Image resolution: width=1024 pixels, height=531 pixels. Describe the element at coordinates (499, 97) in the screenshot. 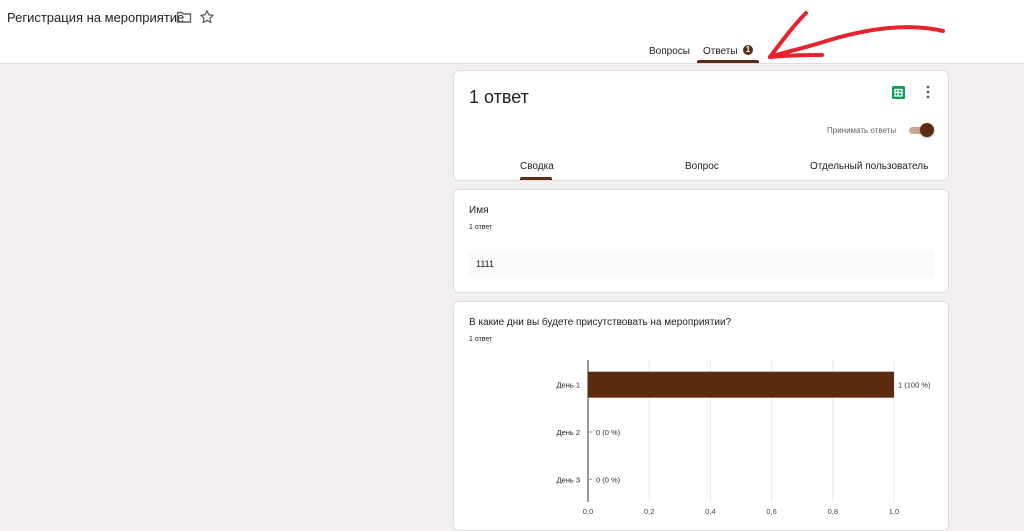

I see `response-count: 1 ответ` at that location.